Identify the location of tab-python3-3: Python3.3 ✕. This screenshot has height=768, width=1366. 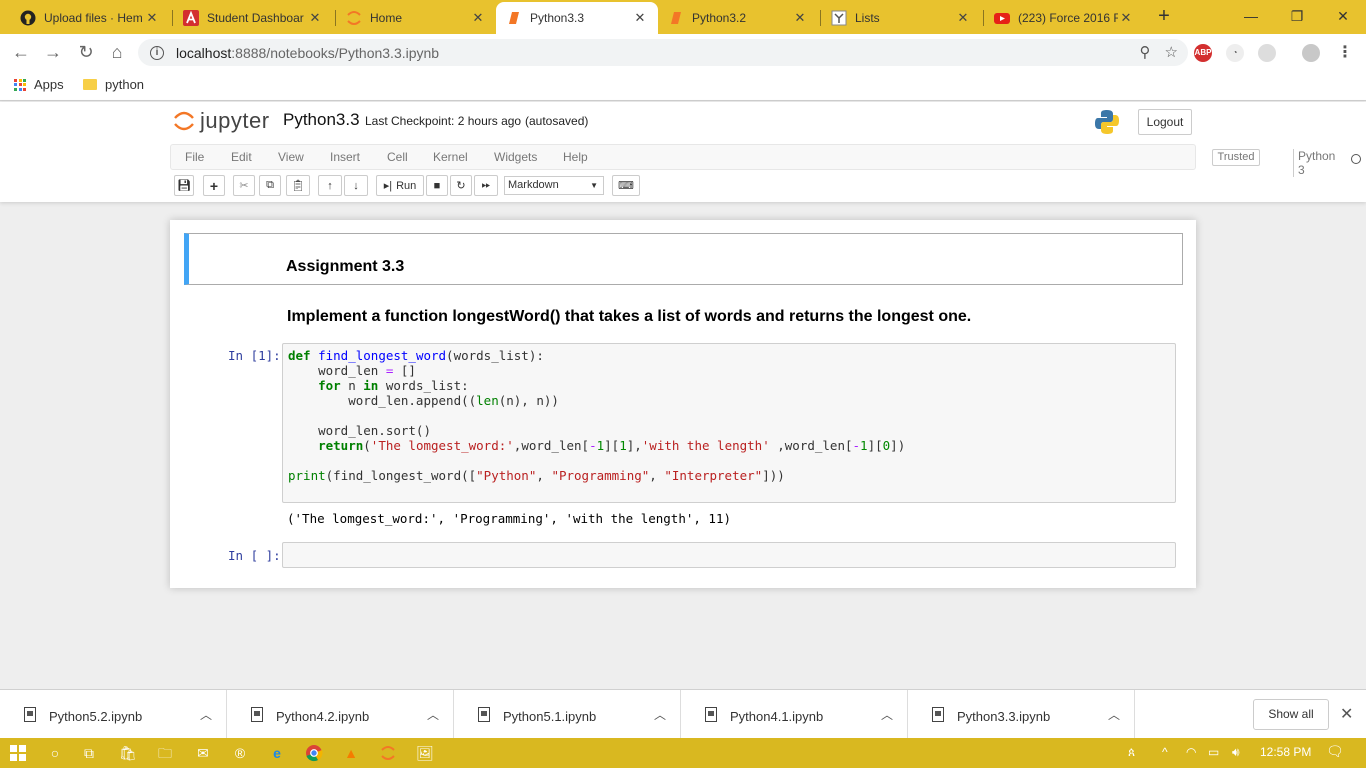
(577, 18).